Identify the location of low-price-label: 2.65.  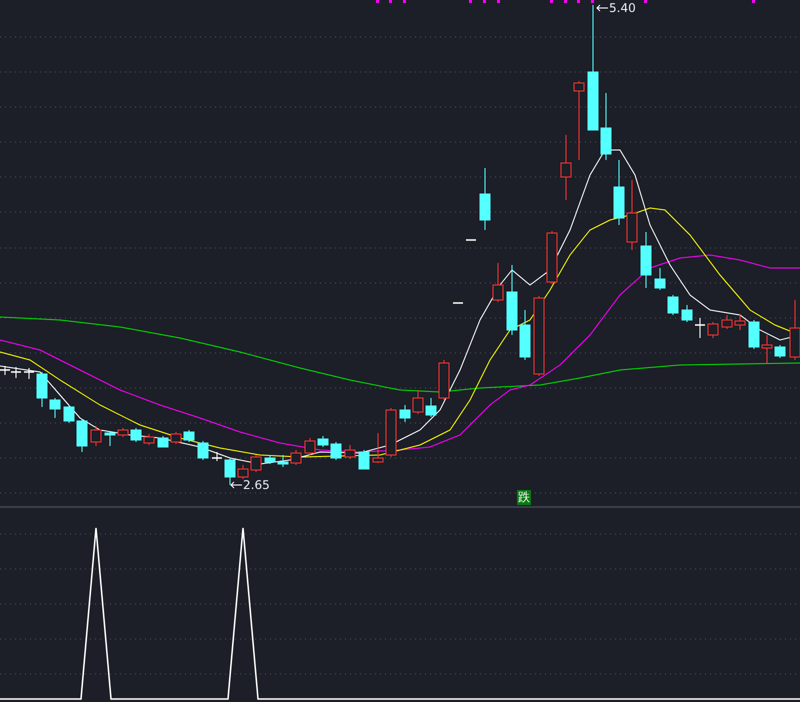
(256, 485).